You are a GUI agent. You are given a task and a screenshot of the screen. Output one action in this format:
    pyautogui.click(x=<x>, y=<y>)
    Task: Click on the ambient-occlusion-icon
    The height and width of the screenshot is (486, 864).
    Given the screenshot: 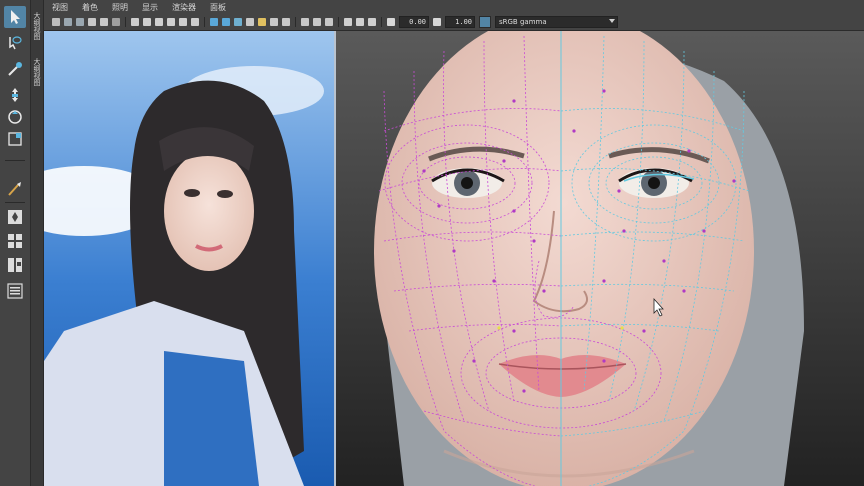 What is the action you would take?
    pyautogui.click(x=286, y=22)
    